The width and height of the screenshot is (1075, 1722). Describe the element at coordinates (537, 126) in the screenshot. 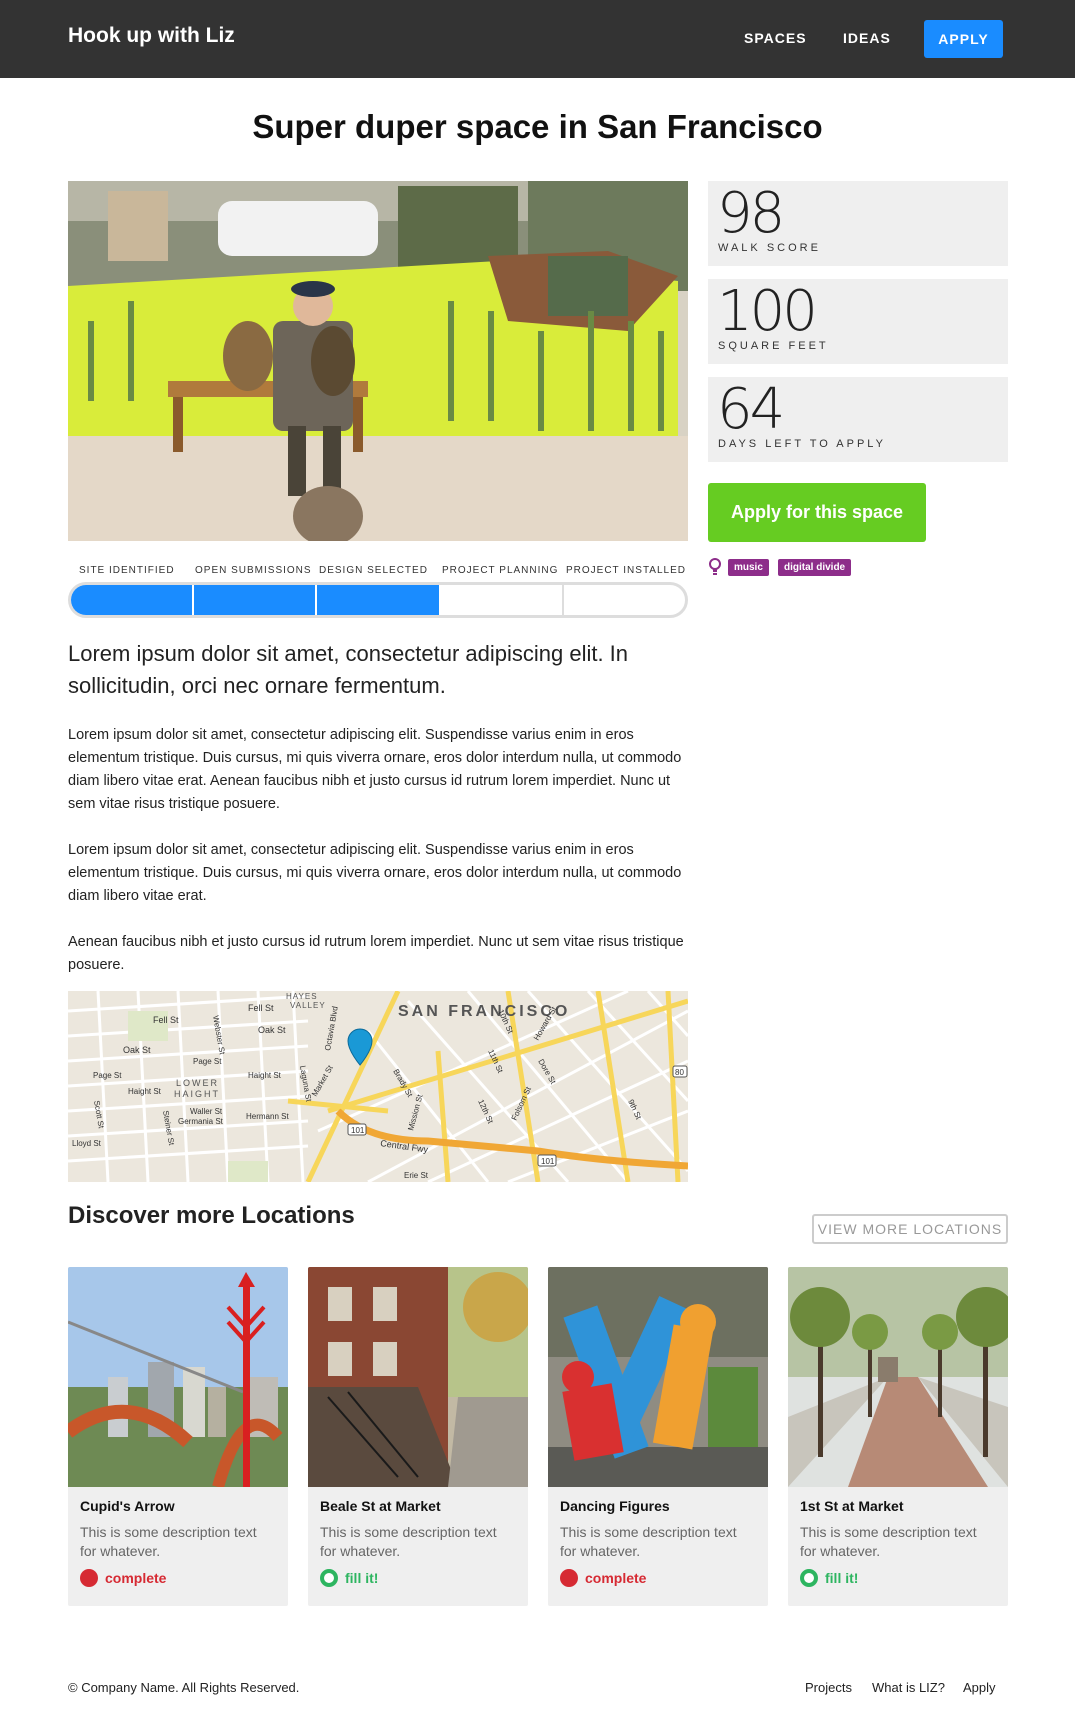

I see `page-title: Super duper space in San Francisco` at that location.